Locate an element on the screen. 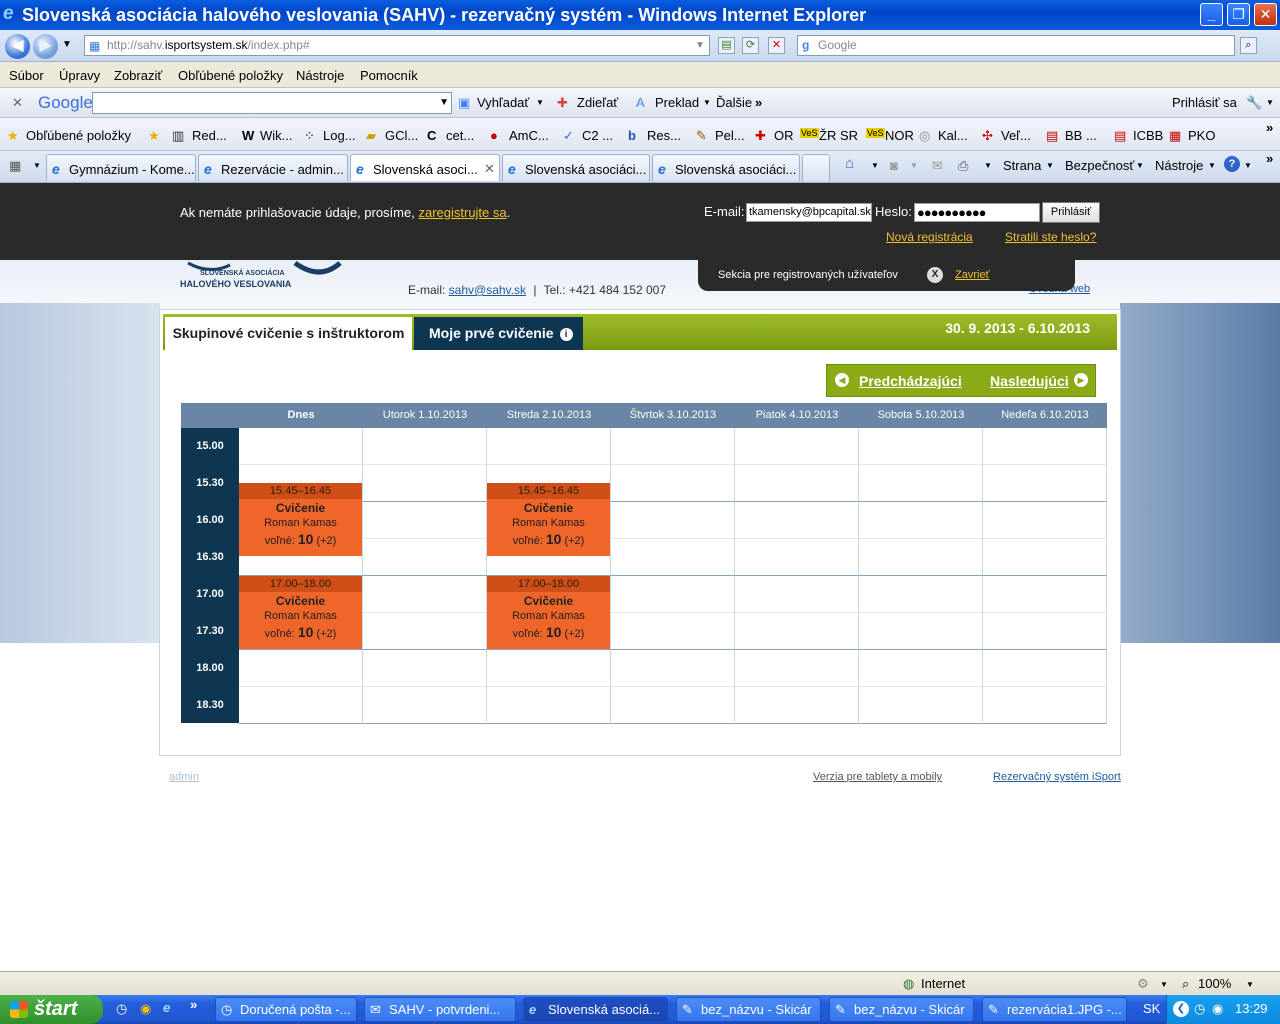  history-dropdown-icon: ▼ is located at coordinates (67, 44).